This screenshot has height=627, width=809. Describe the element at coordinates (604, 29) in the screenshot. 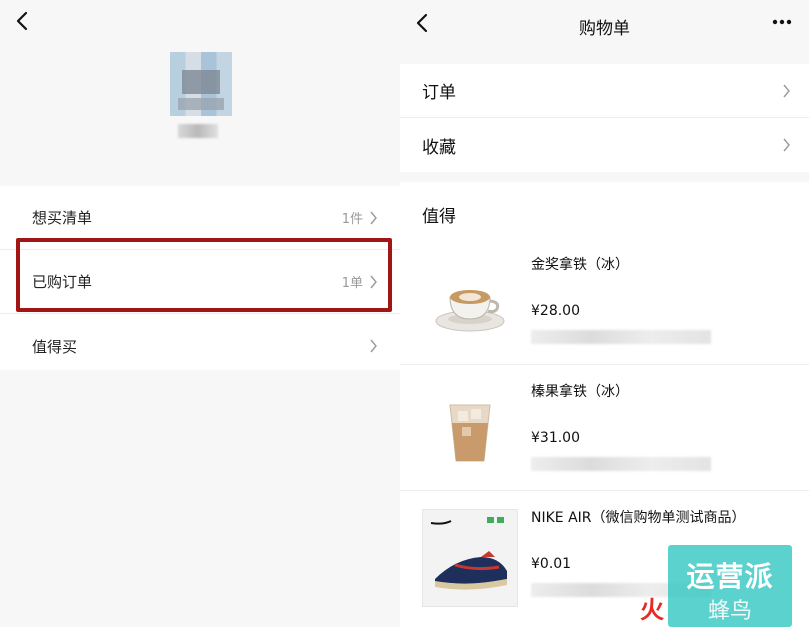

I see `page-title: 购物单` at that location.